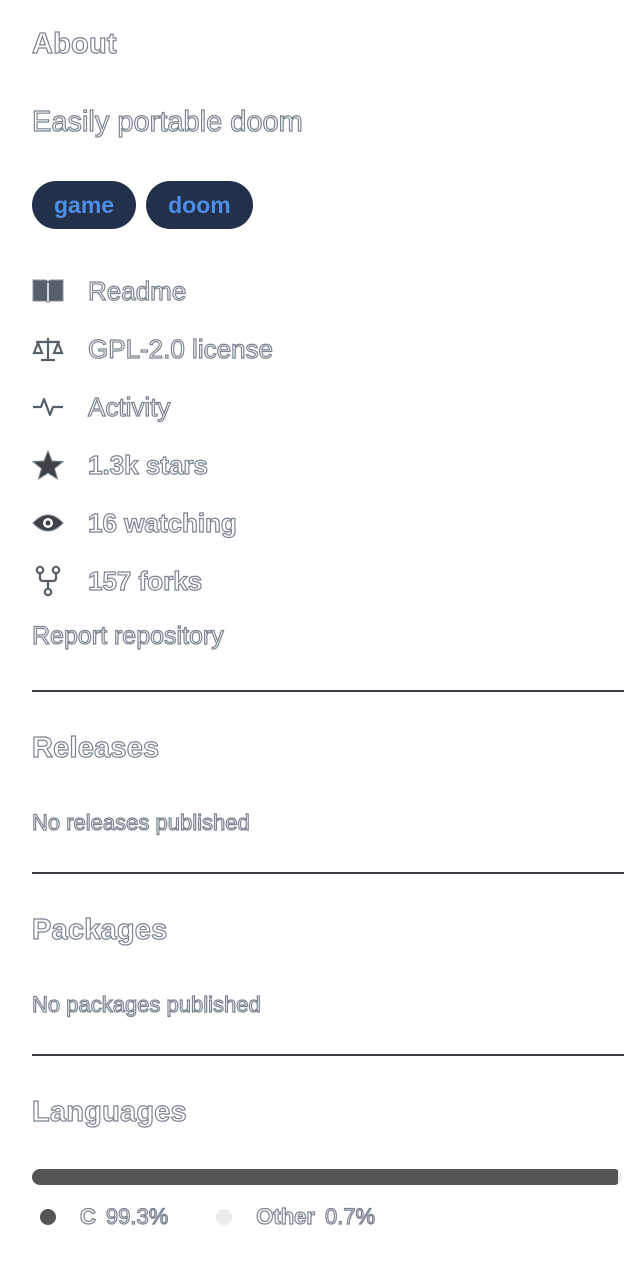 This screenshot has width=634, height=1270. What do you see at coordinates (137, 1216) in the screenshot?
I see `language-percent: 99.3%` at bounding box center [137, 1216].